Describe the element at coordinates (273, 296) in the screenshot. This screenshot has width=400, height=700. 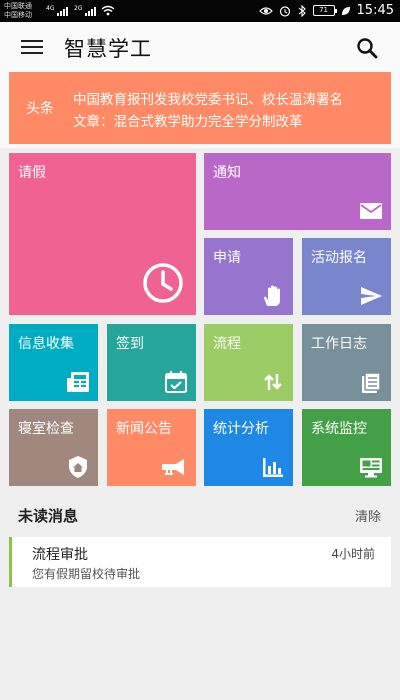
I see `hand-icon` at that location.